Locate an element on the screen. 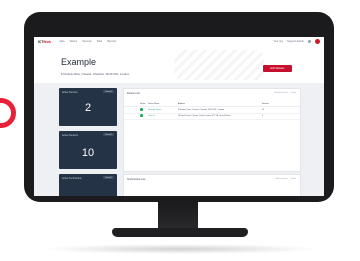 The height and width of the screenshot is (261, 360). panel-title: Device List is located at coordinates (133, 93).